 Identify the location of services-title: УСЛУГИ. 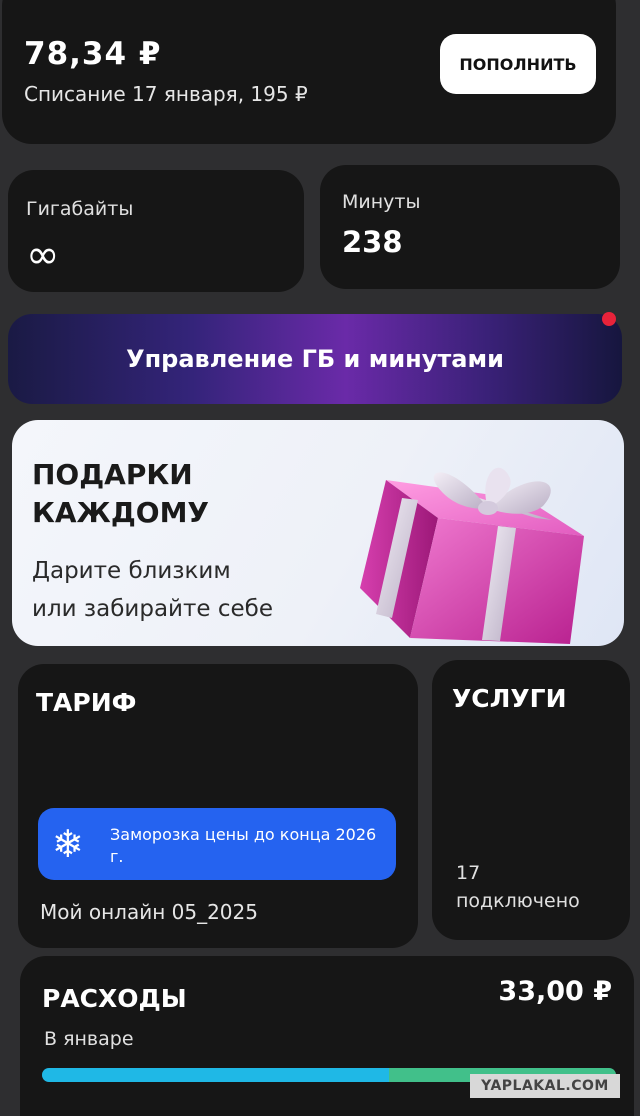
(509, 698).